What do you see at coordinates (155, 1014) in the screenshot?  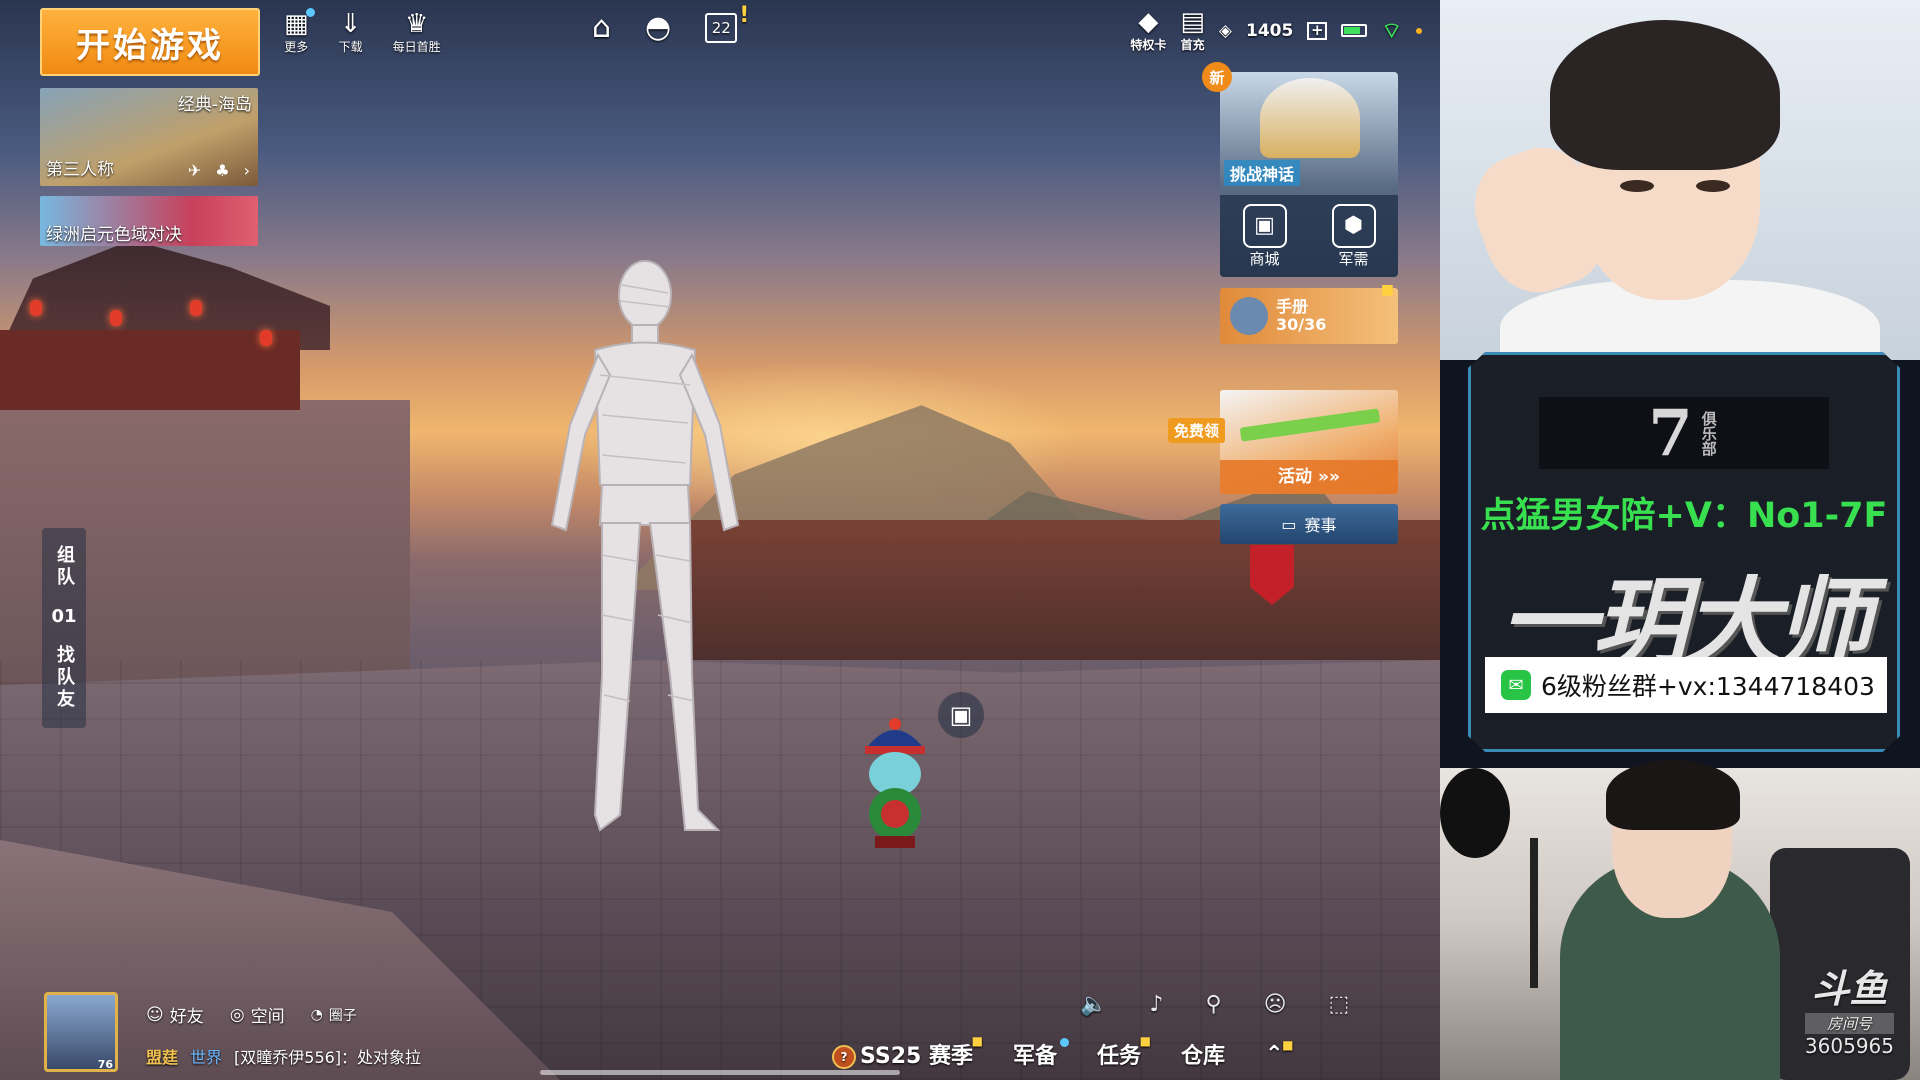 I see `friends-icon: ☺` at bounding box center [155, 1014].